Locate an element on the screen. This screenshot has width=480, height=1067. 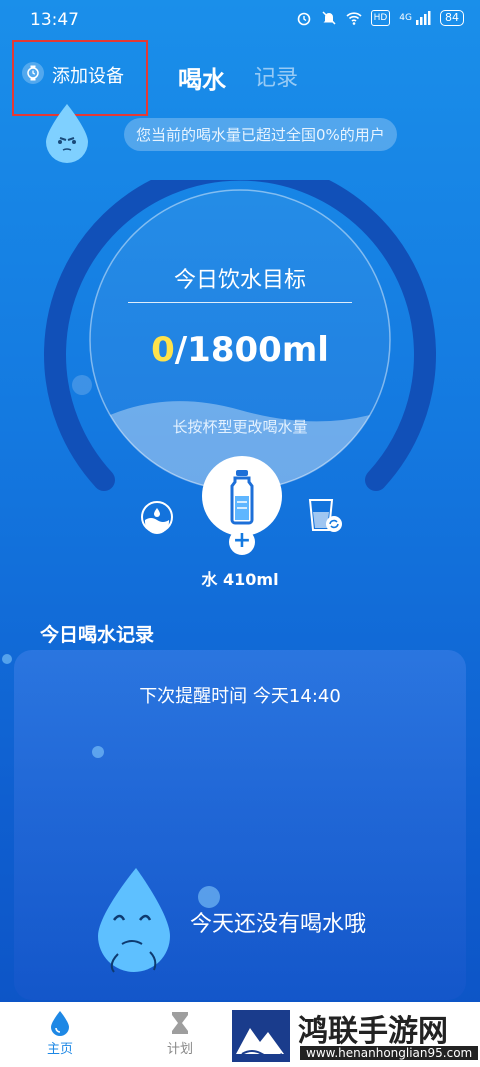
wifi-icon is located at coordinates (354, 18).